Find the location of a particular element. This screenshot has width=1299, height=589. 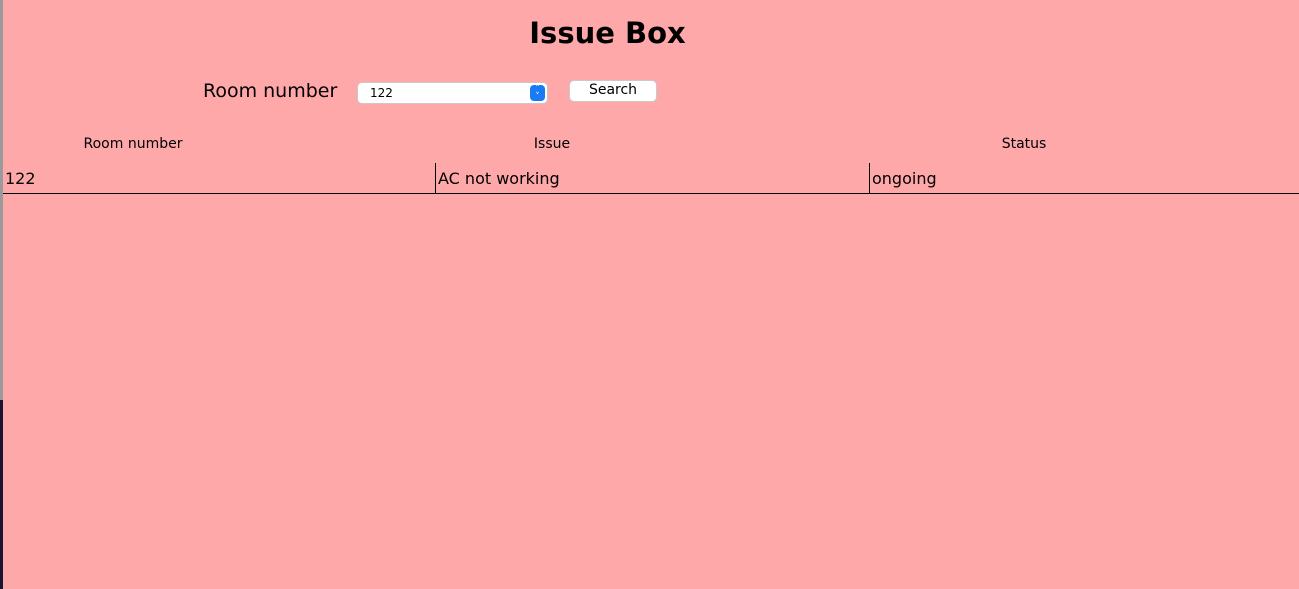

column-header-status: Status is located at coordinates (1024, 144).